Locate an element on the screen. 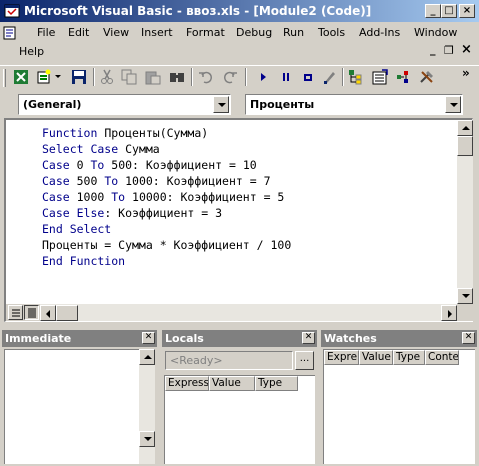  chevron-down-icon is located at coordinates (454, 105).